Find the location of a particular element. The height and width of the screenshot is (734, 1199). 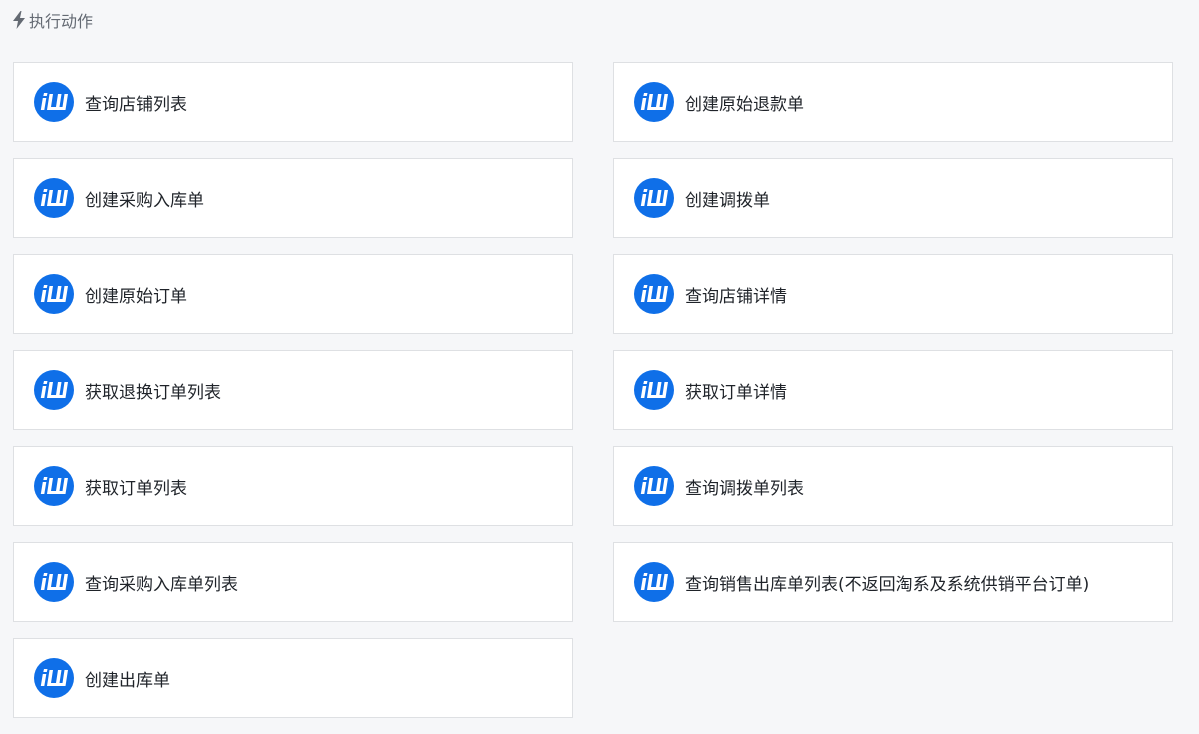

action-card: 创建原始订单 is located at coordinates (293, 294).